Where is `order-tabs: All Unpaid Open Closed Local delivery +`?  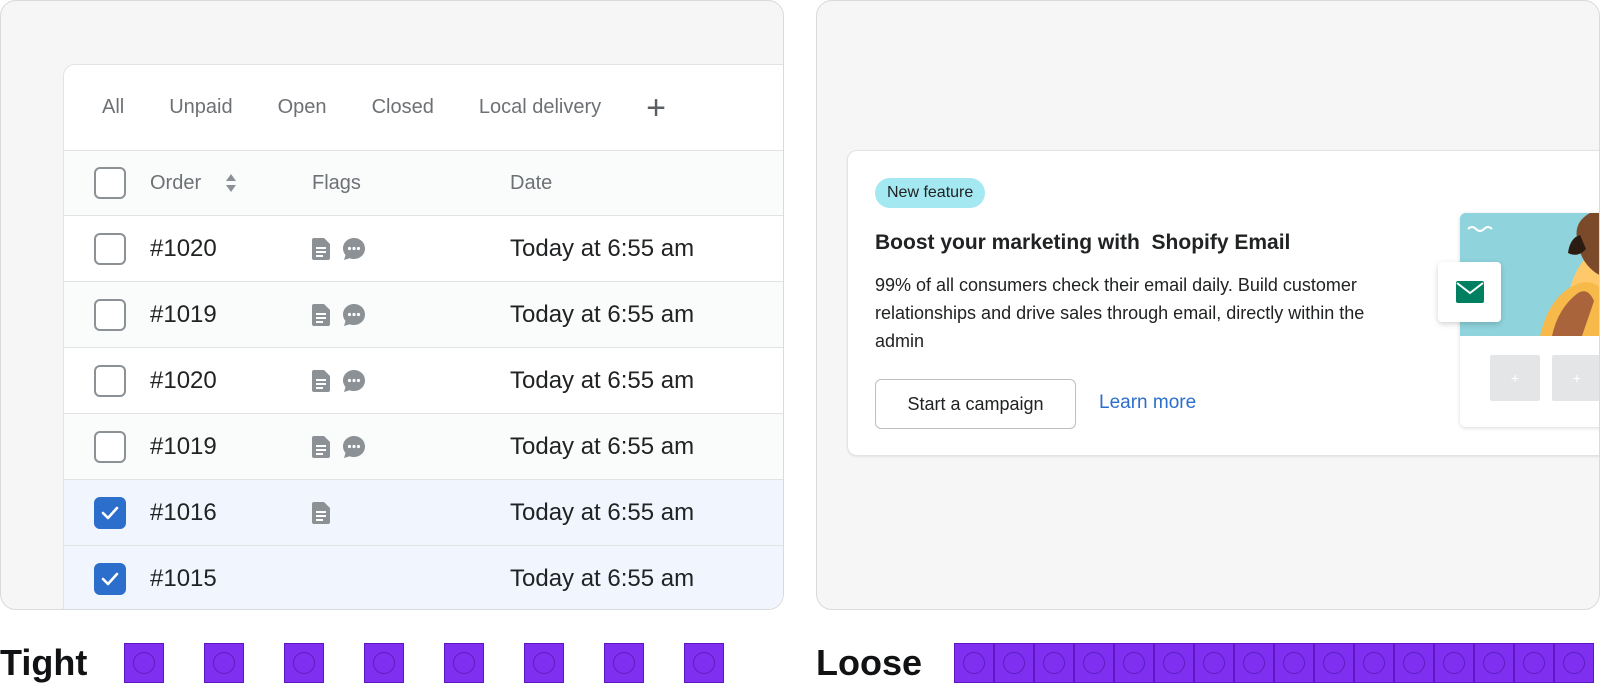 order-tabs: All Unpaid Open Closed Local delivery + is located at coordinates (423, 108).